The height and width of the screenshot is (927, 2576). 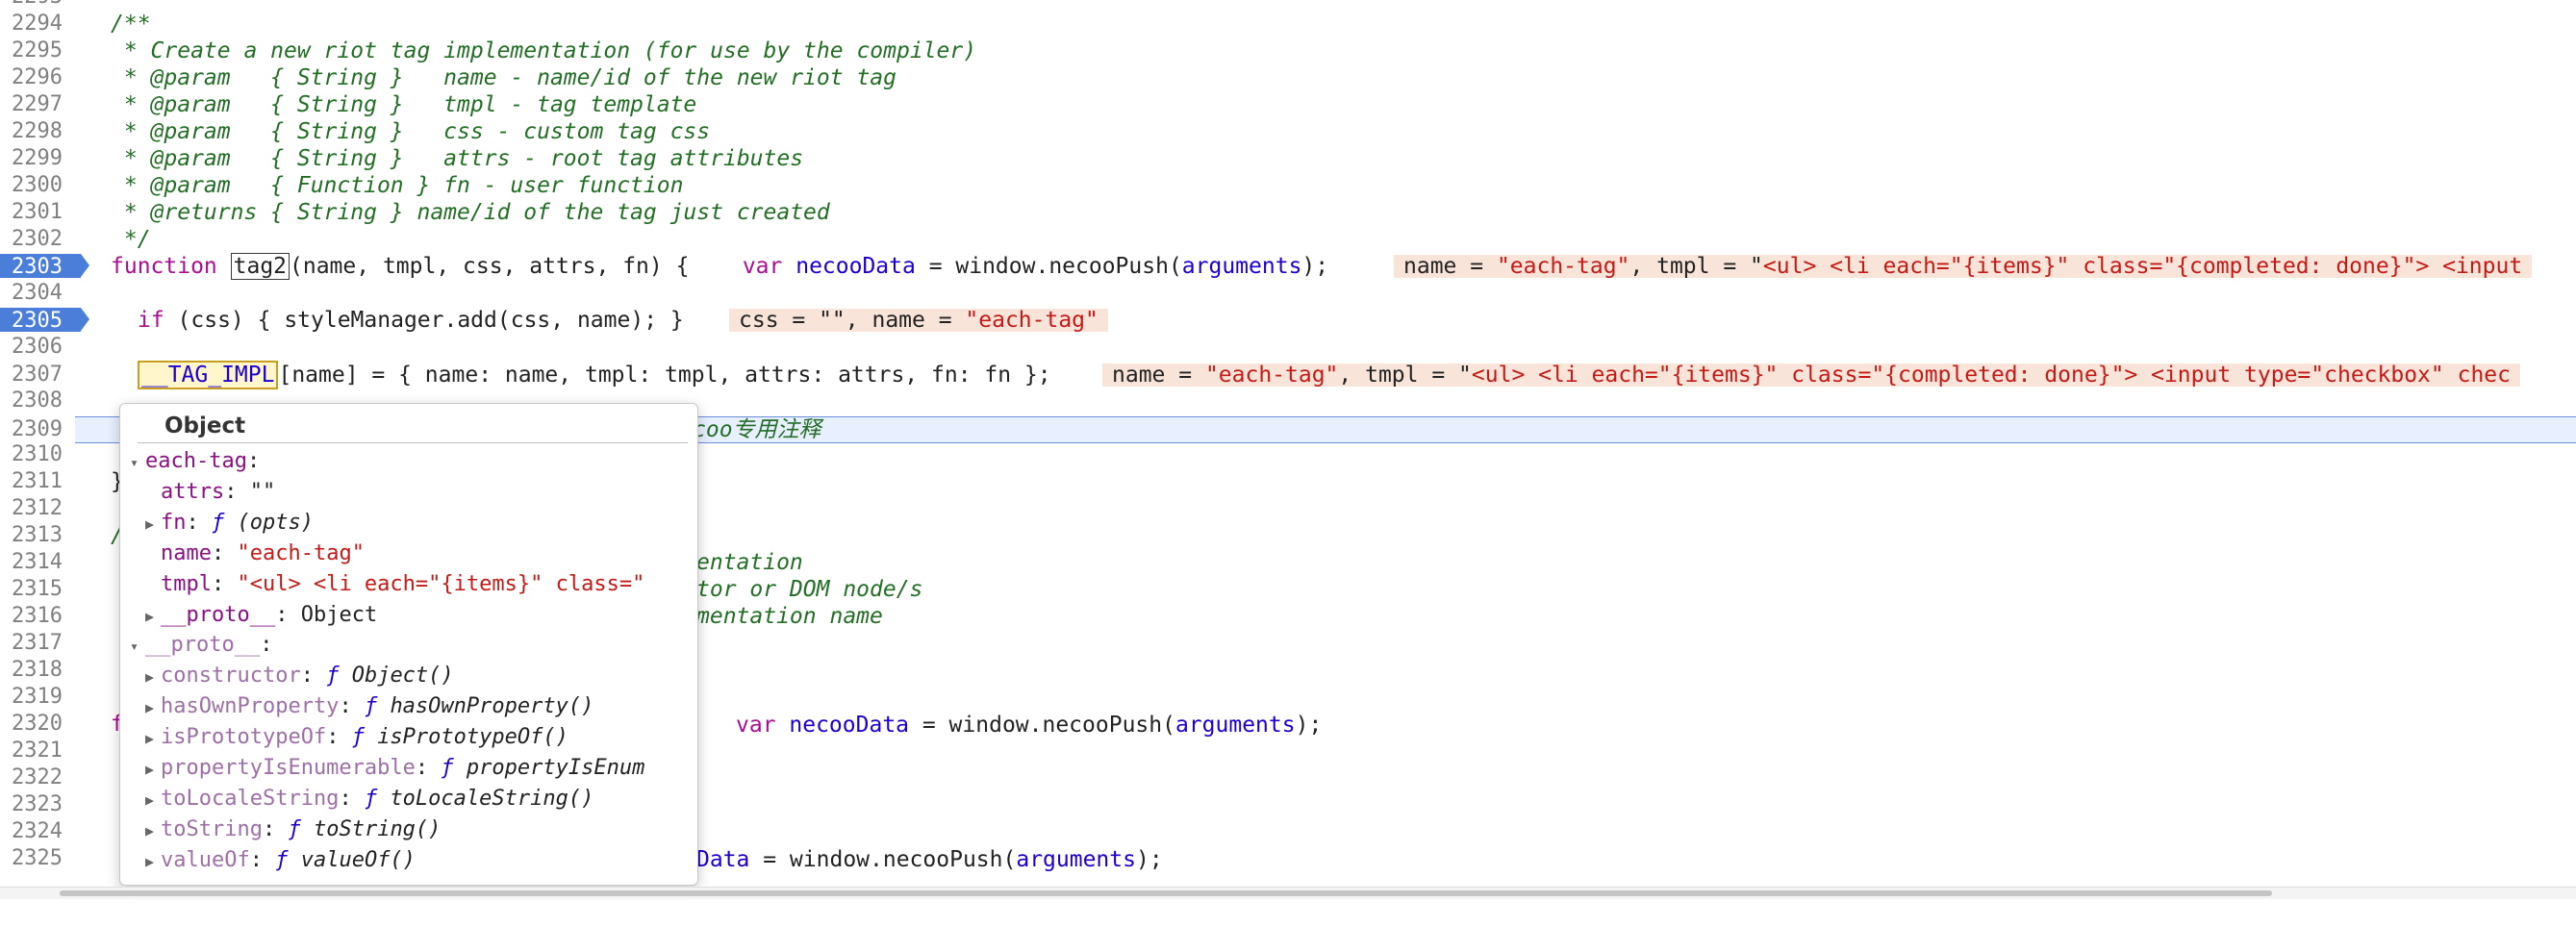 What do you see at coordinates (490, 266) in the screenshot?
I see `params: (name, tmpl, css, attrs, fn) {` at bounding box center [490, 266].